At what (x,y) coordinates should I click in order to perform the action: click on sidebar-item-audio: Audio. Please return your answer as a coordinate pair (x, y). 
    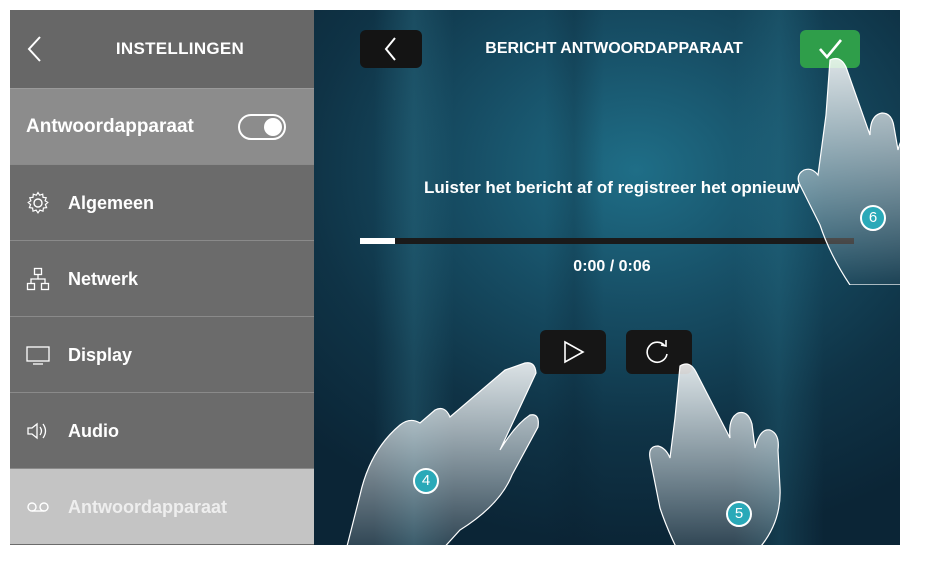
    Looking at the image, I should click on (162, 430).